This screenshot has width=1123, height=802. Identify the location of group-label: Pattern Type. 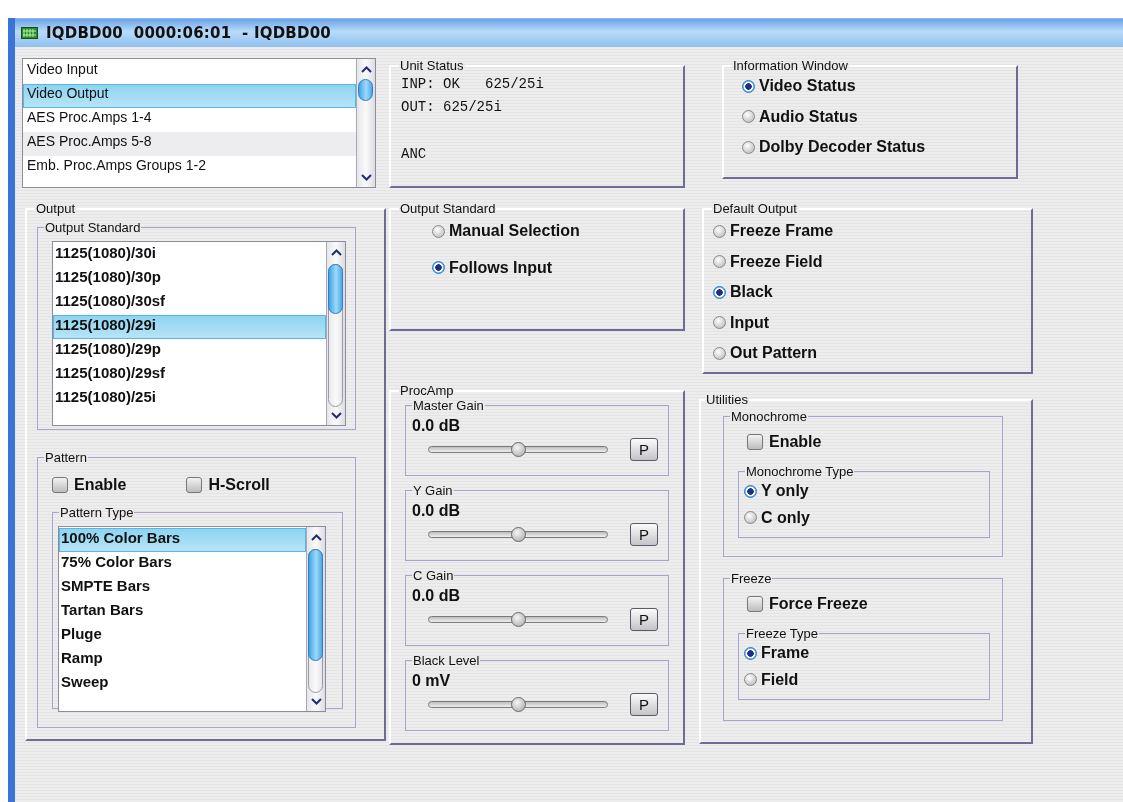
(97, 512).